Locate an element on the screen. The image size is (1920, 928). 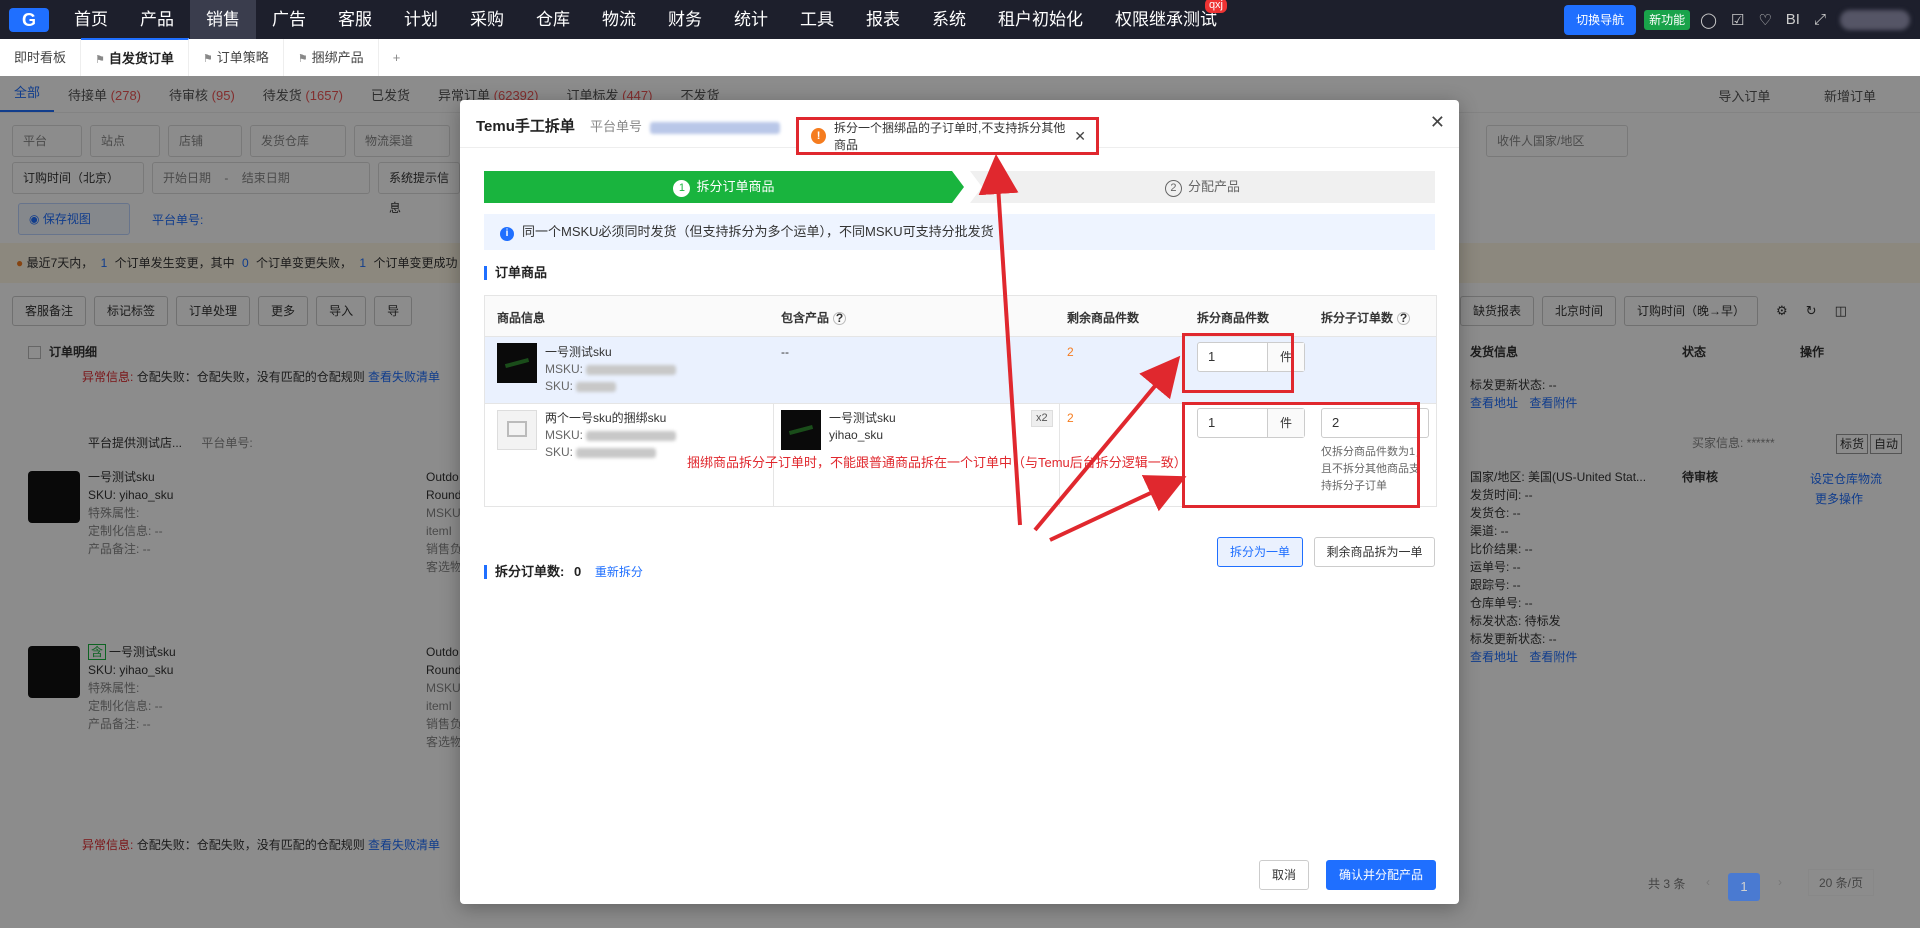
tab-label: 自发货订单 is located at coordinates (141, 58).